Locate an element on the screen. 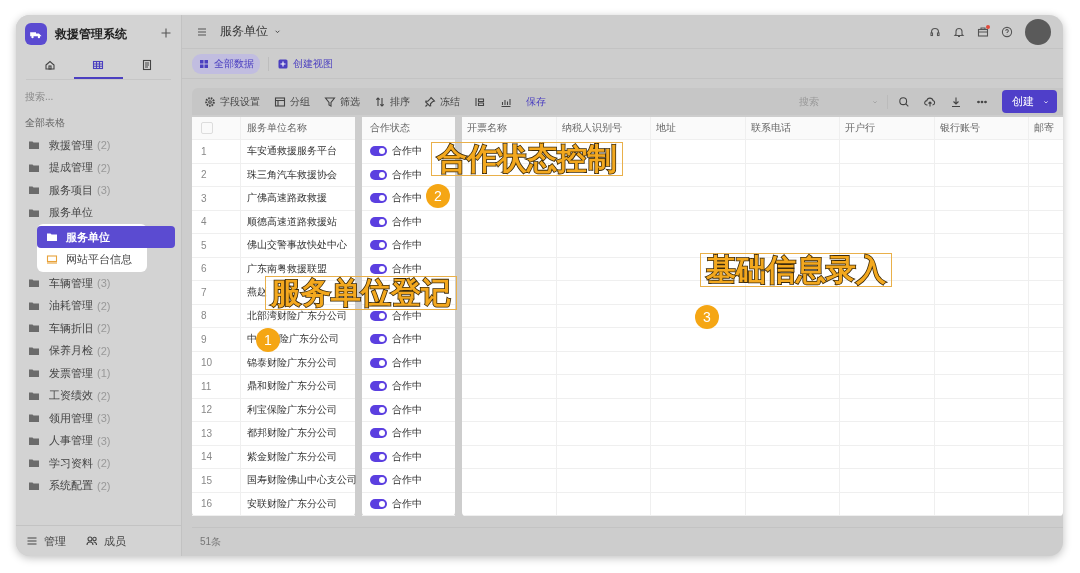  home-icon is located at coordinates (50, 65).